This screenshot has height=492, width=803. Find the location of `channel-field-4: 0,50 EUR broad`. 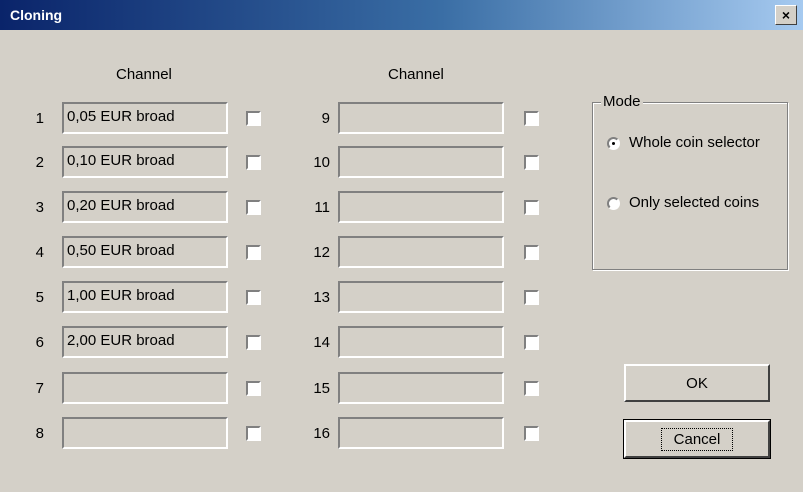

channel-field-4: 0,50 EUR broad is located at coordinates (145, 252).